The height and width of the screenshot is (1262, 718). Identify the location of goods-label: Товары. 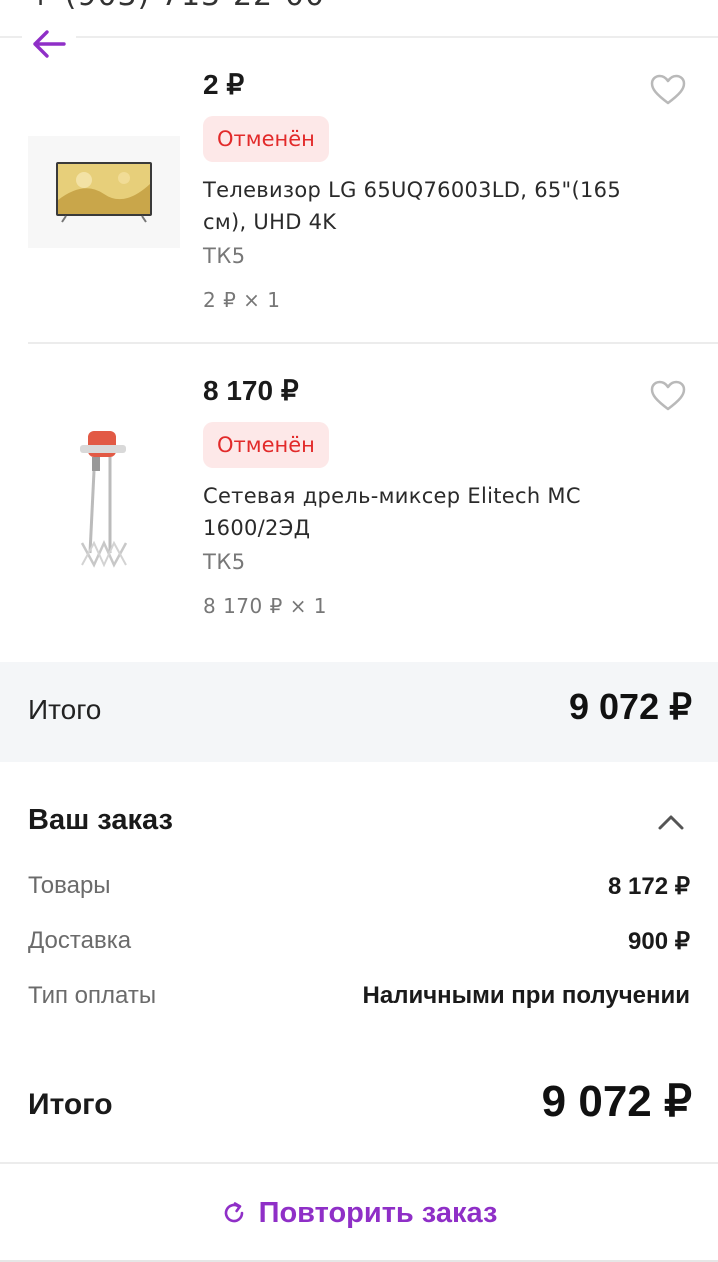
(69, 885).